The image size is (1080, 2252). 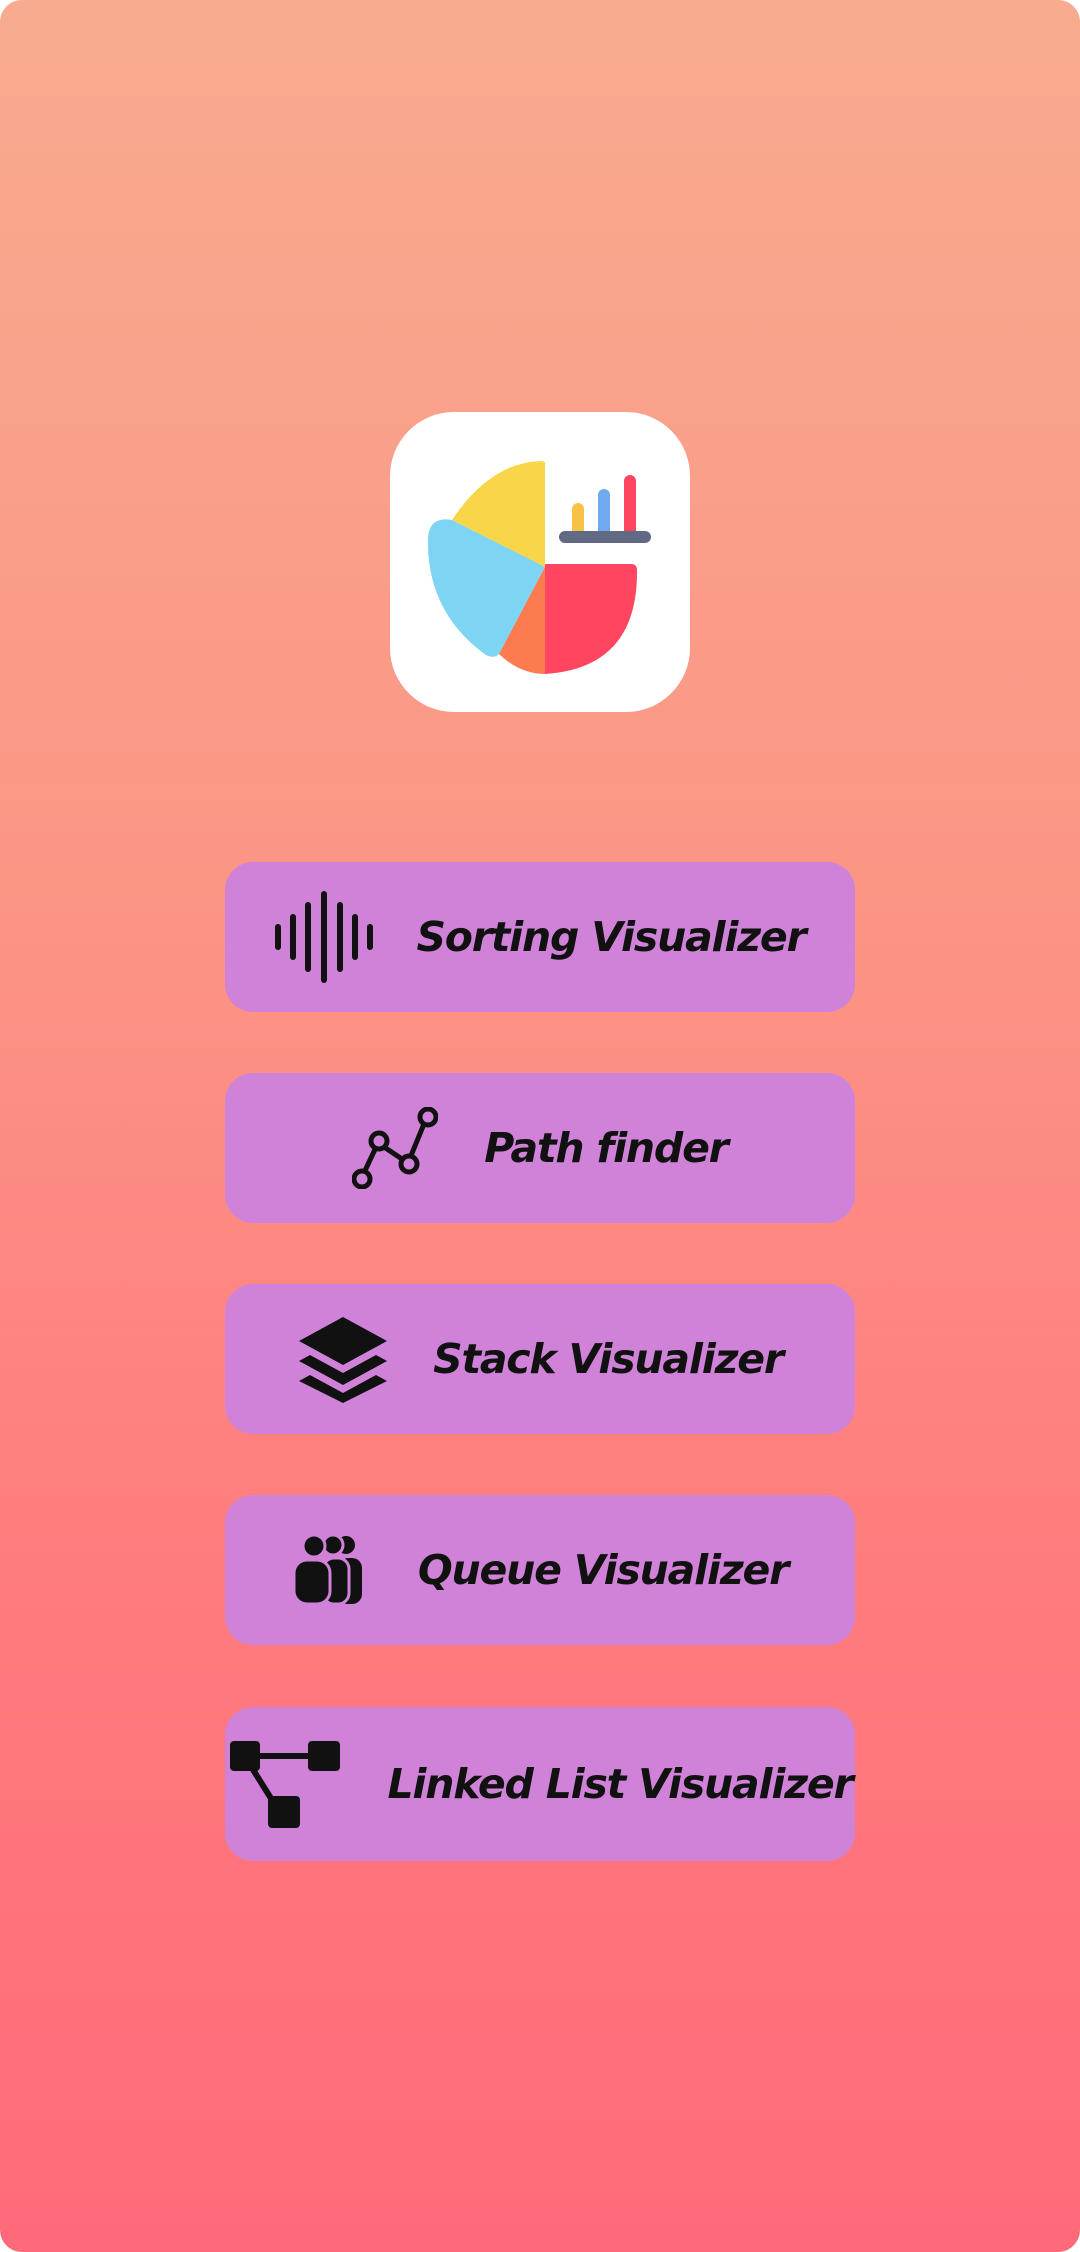 I want to click on stack-visualizer-label: Stack Visualizer, so click(x=608, y=1359).